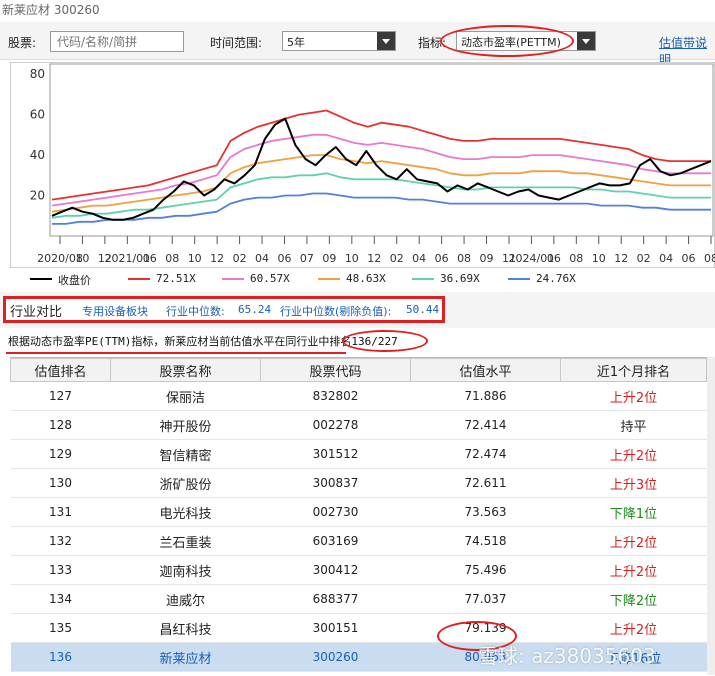  Describe the element at coordinates (486, 541) in the screenshot. I see `value-cell: 74.518` at that location.